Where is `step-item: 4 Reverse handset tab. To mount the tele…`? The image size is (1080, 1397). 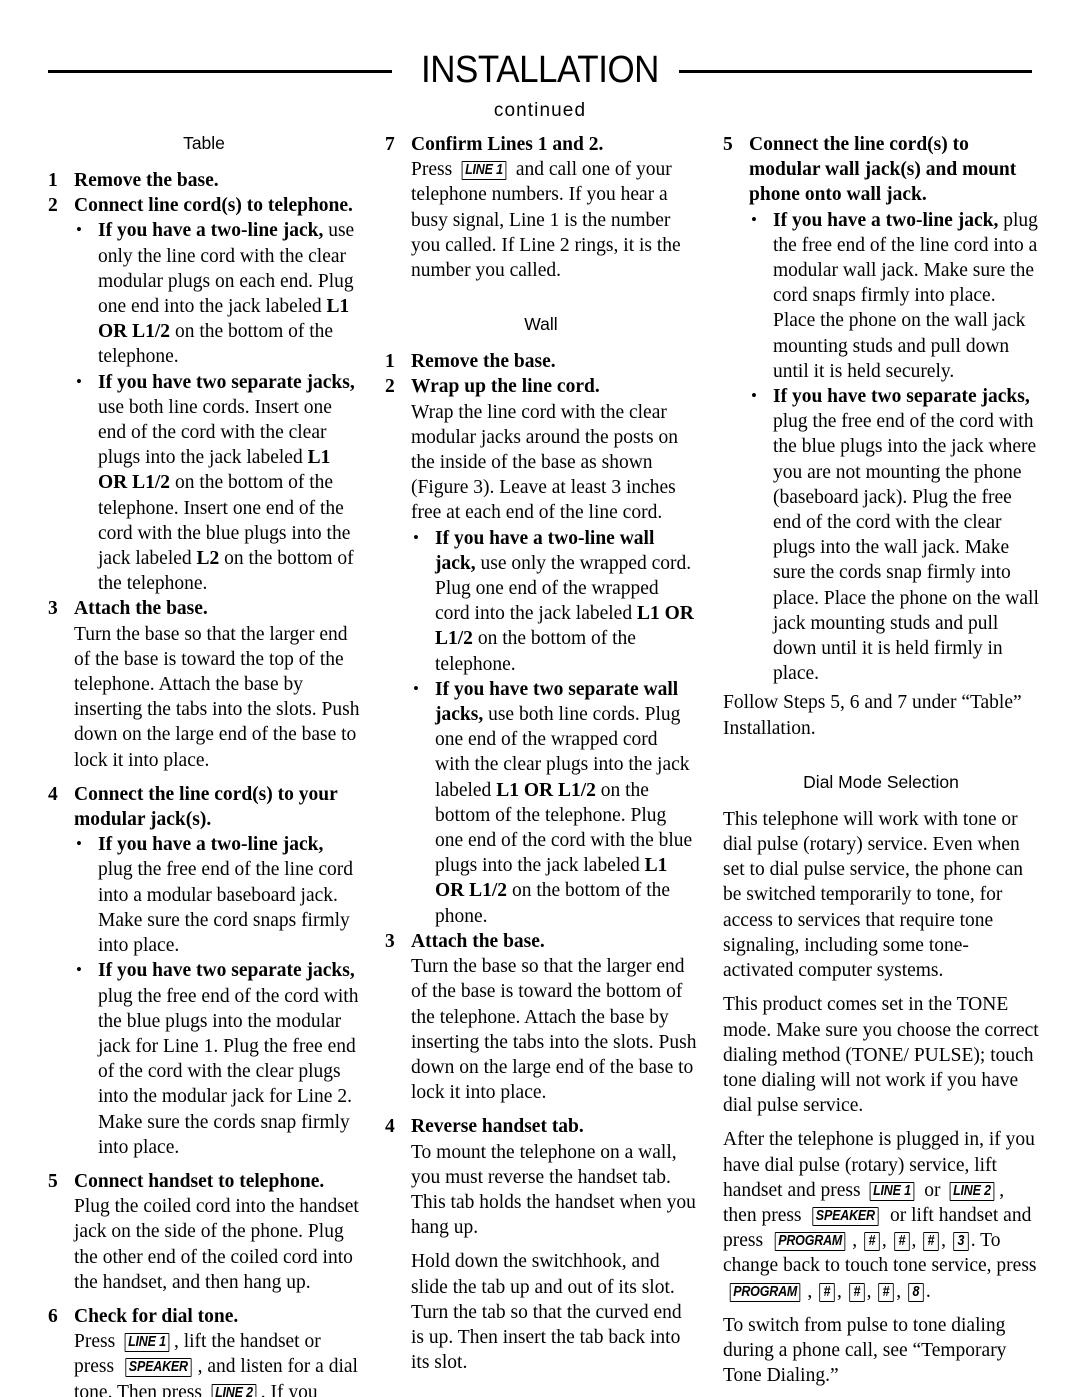 step-item: 4 Reverse handset tab. To mount the tele… is located at coordinates (541, 1244).